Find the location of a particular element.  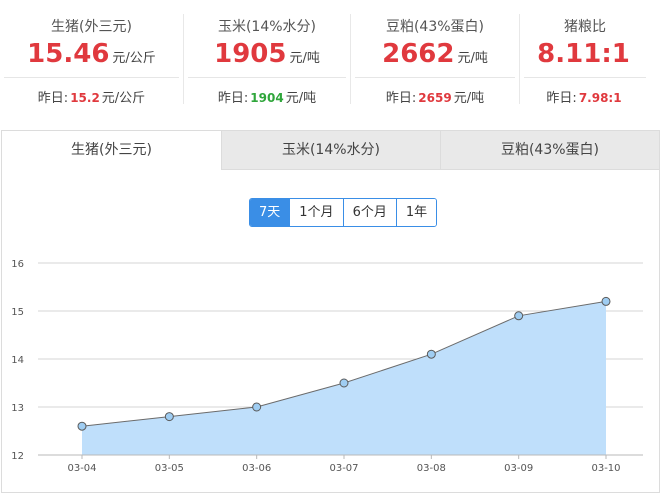

stat-value-unit: 元/公斤 is located at coordinates (134, 58).